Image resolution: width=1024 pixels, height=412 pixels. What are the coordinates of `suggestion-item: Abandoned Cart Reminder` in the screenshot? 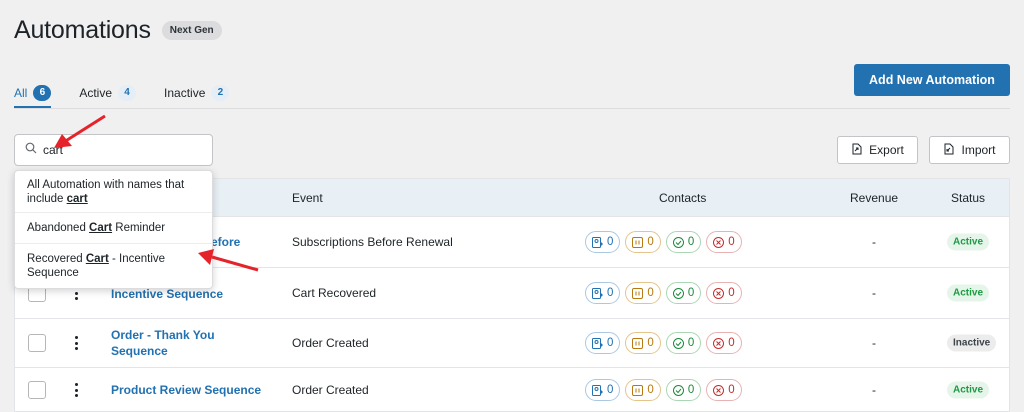 It's located at (113, 228).